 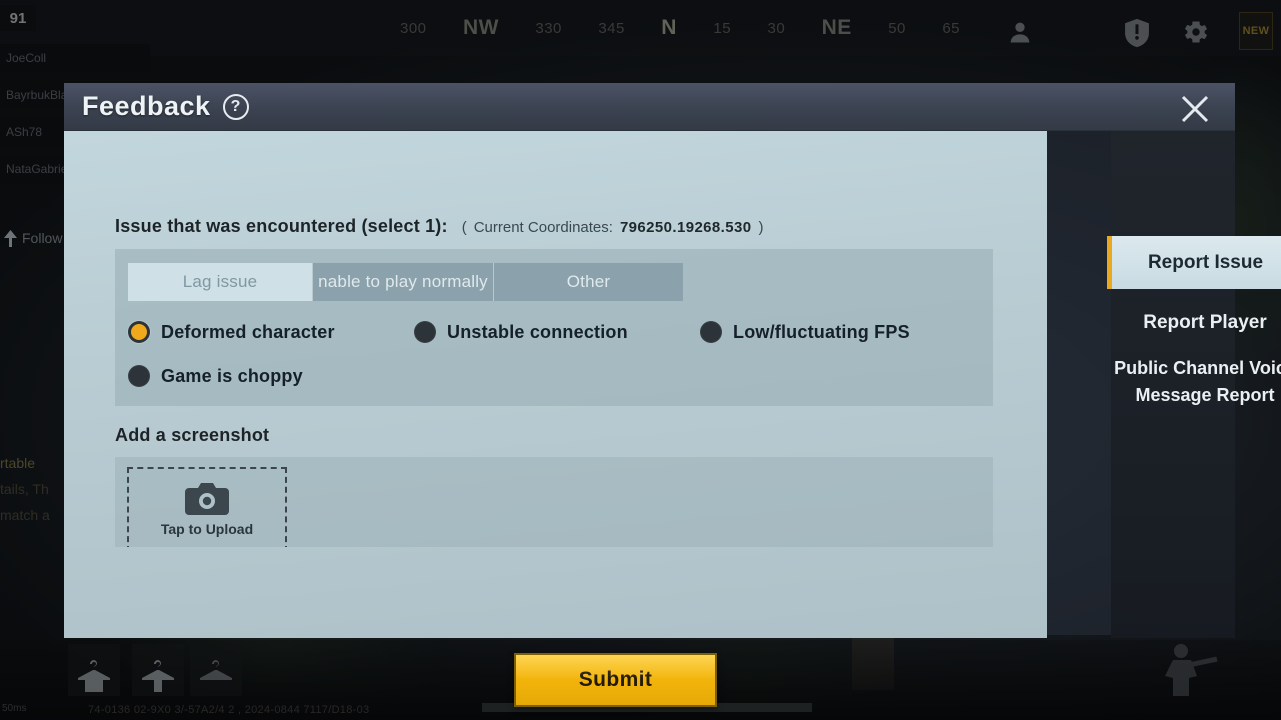 I want to click on follow-arrow-icon, so click(x=10, y=238).